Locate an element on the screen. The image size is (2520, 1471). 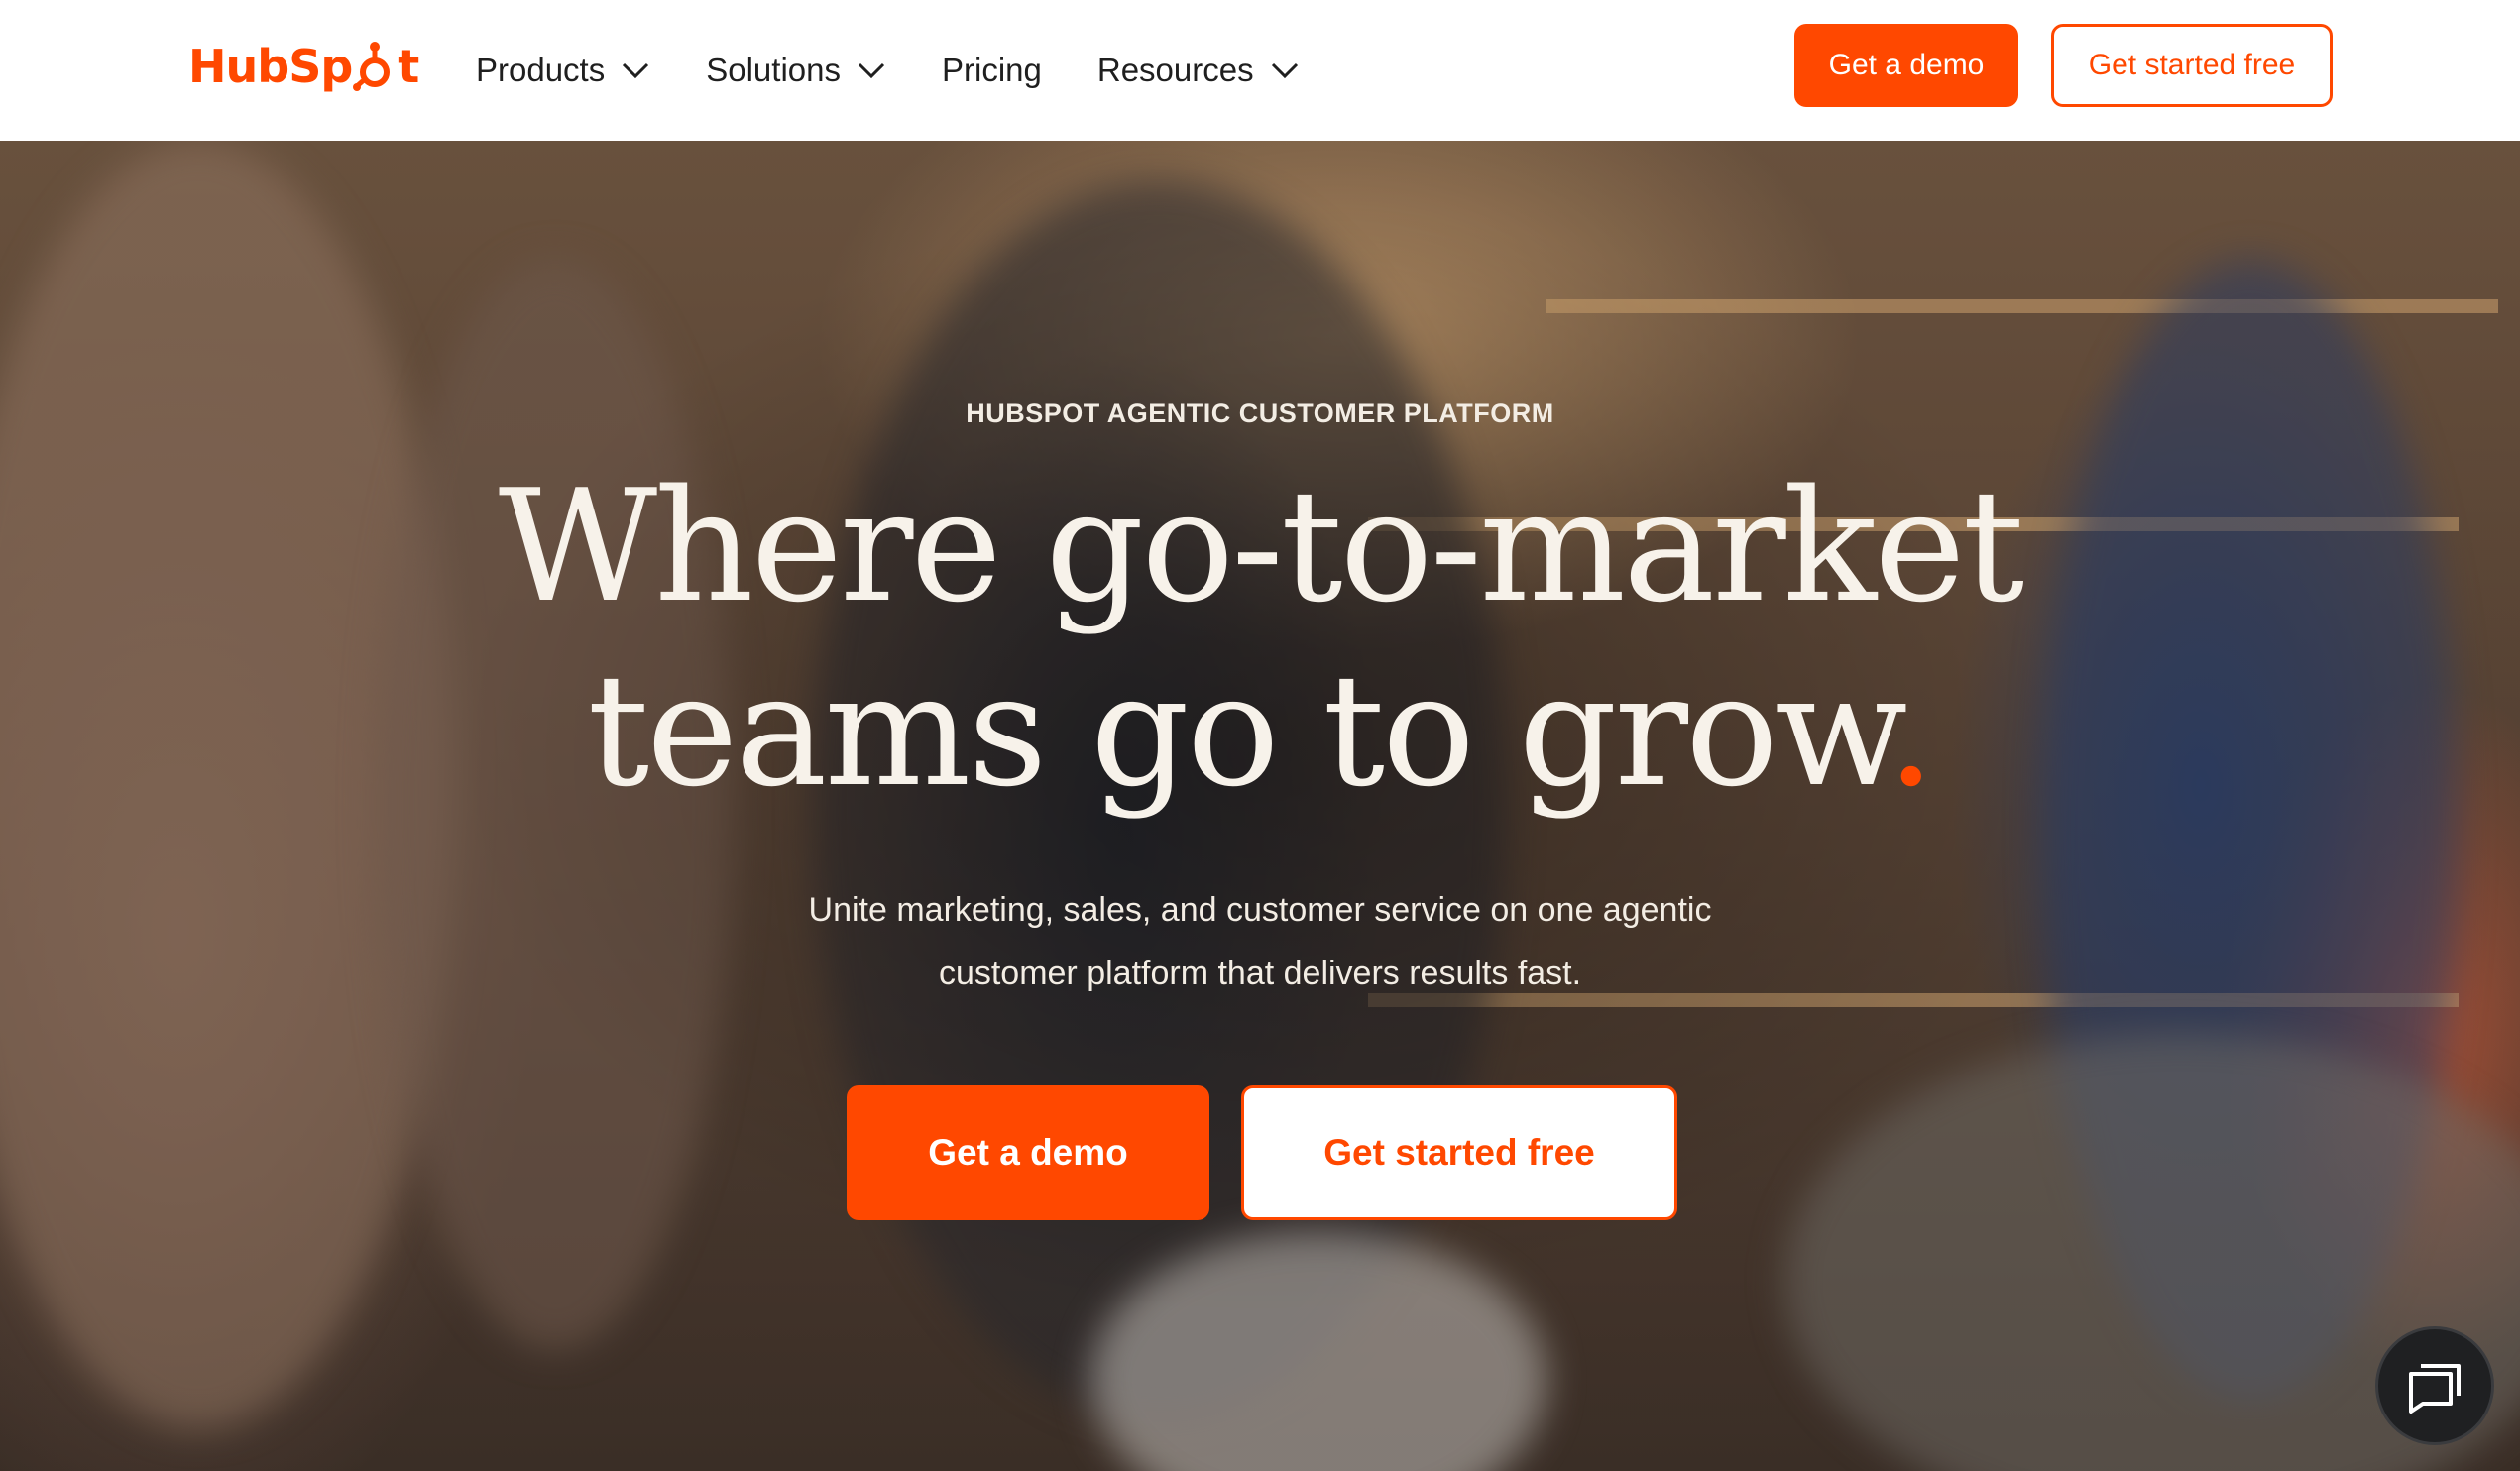
nav-resources: Resources is located at coordinates (1198, 71).